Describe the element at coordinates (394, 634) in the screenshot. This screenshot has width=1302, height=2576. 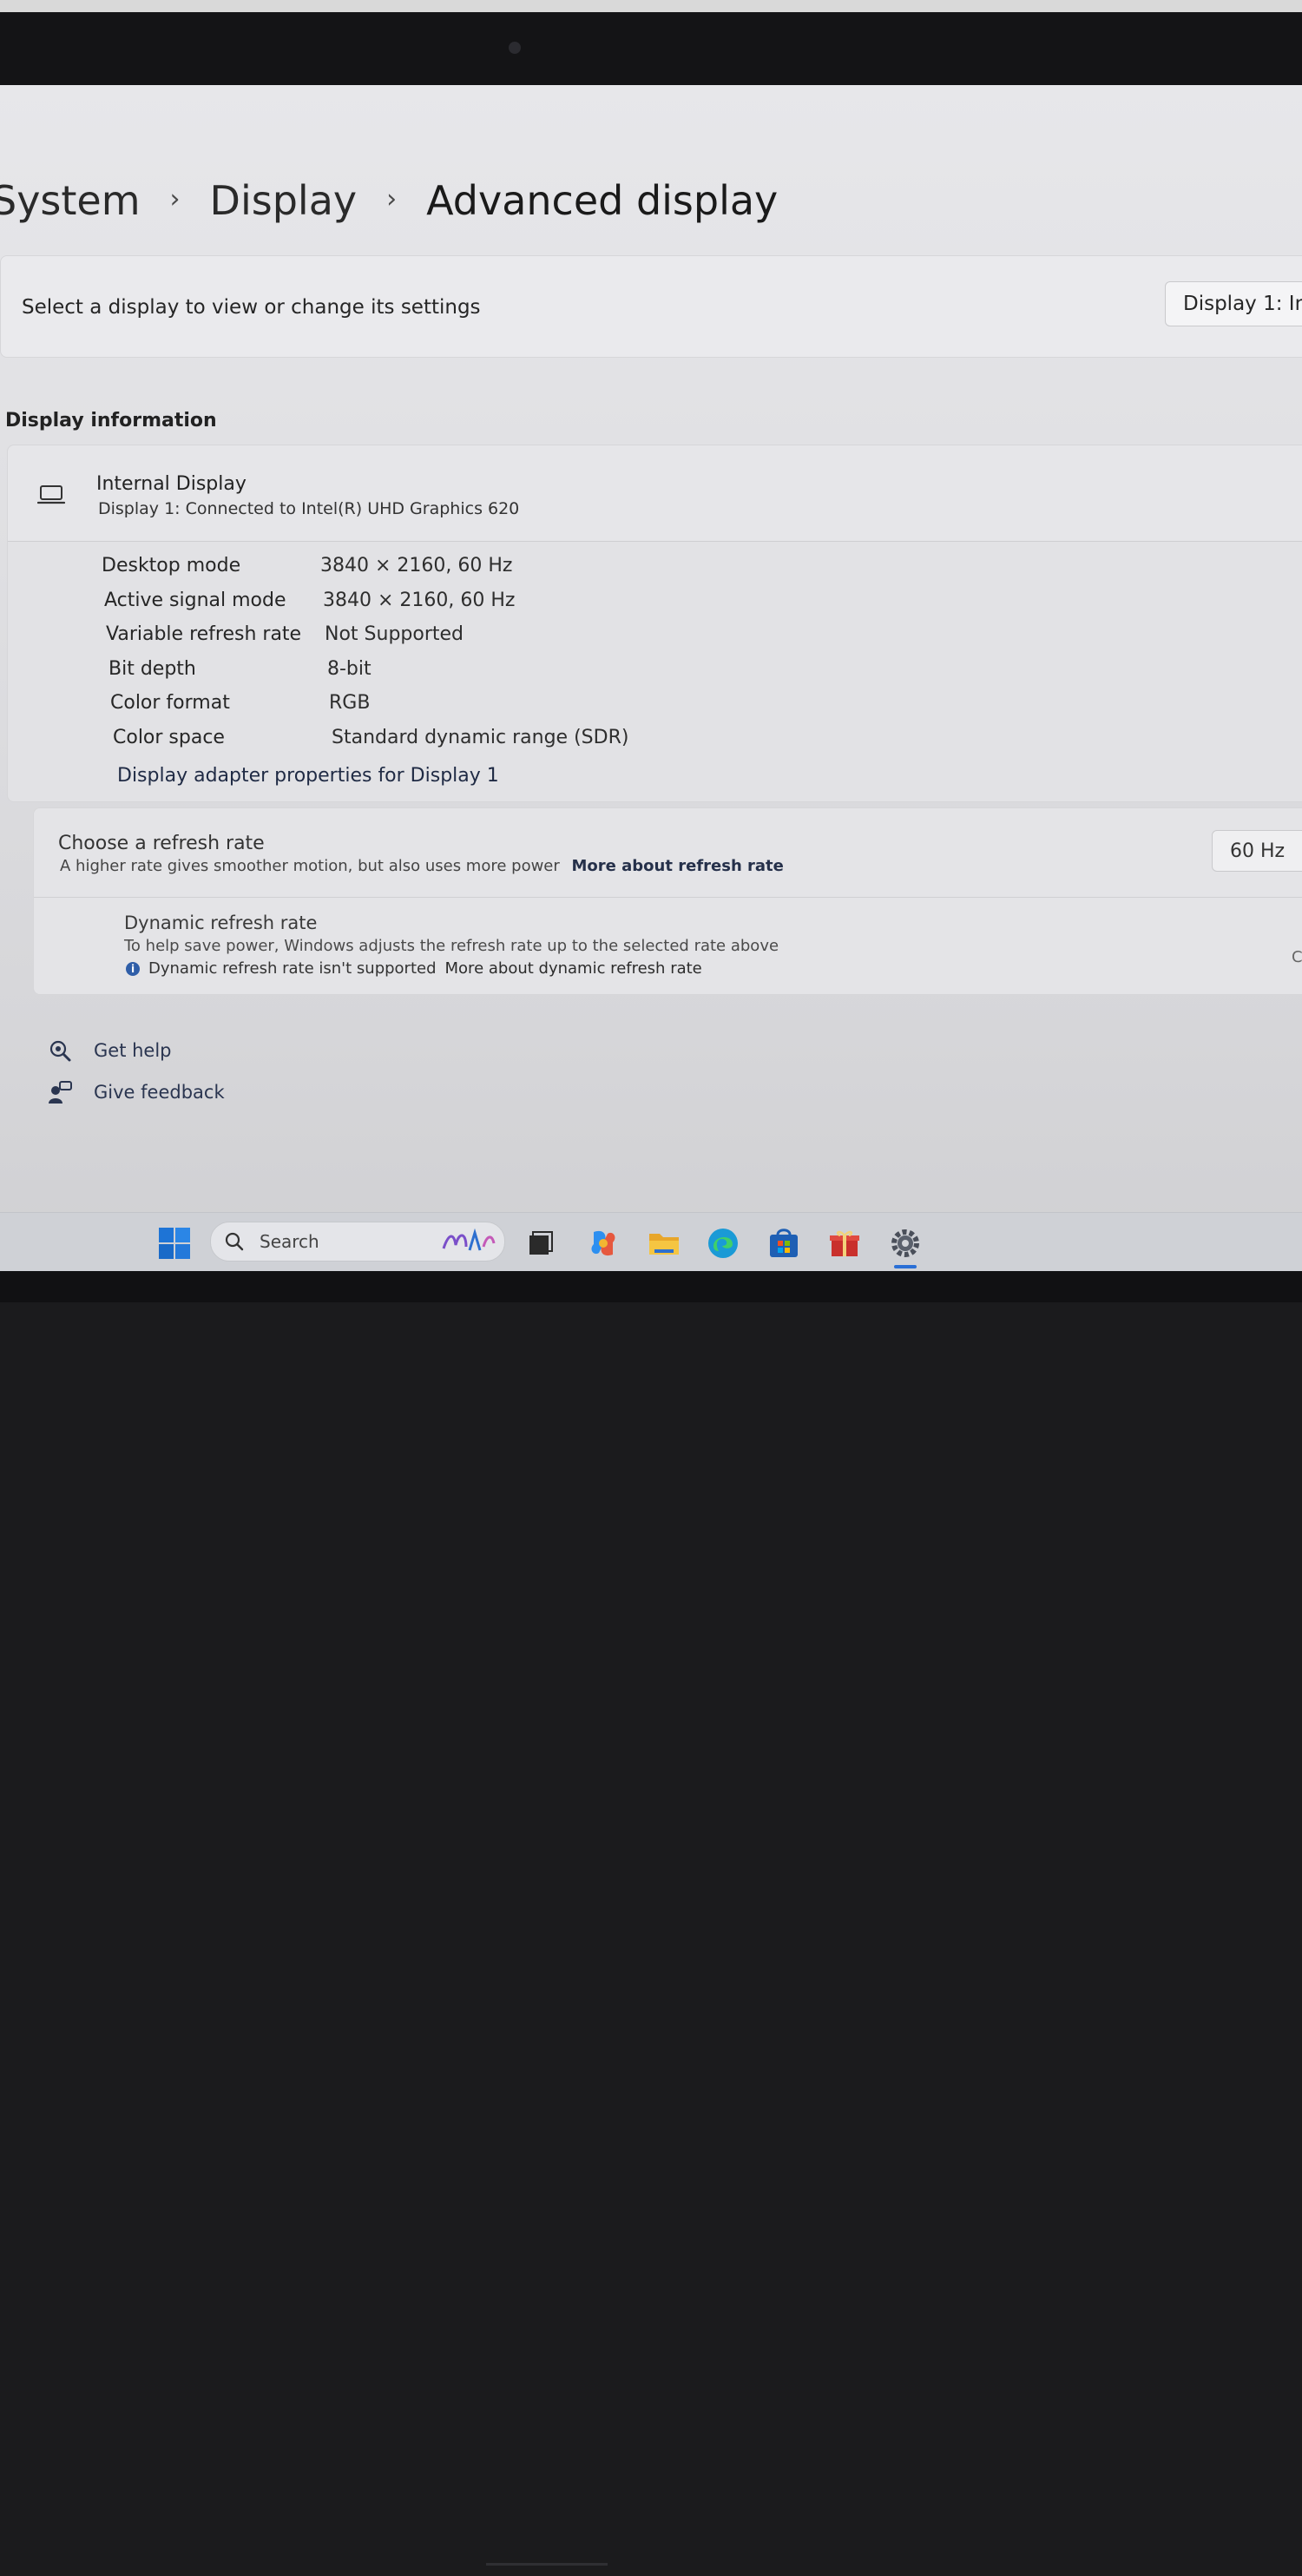
I see `info-value: Not Supported` at that location.